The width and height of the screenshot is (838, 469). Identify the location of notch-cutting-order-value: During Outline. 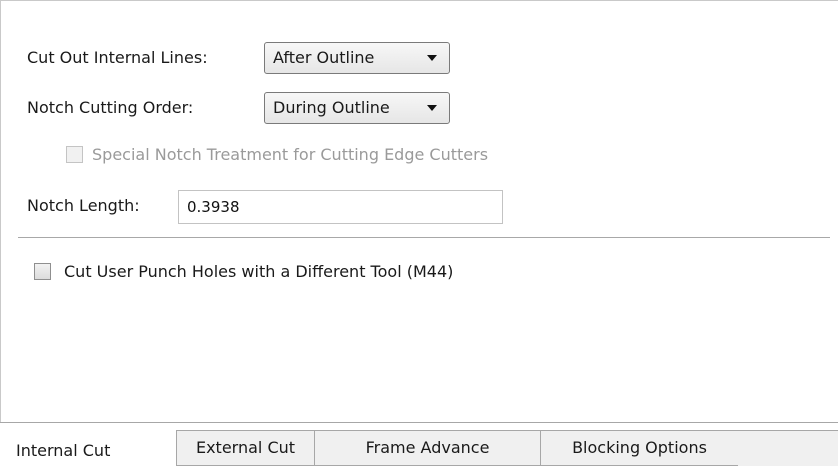
(331, 107).